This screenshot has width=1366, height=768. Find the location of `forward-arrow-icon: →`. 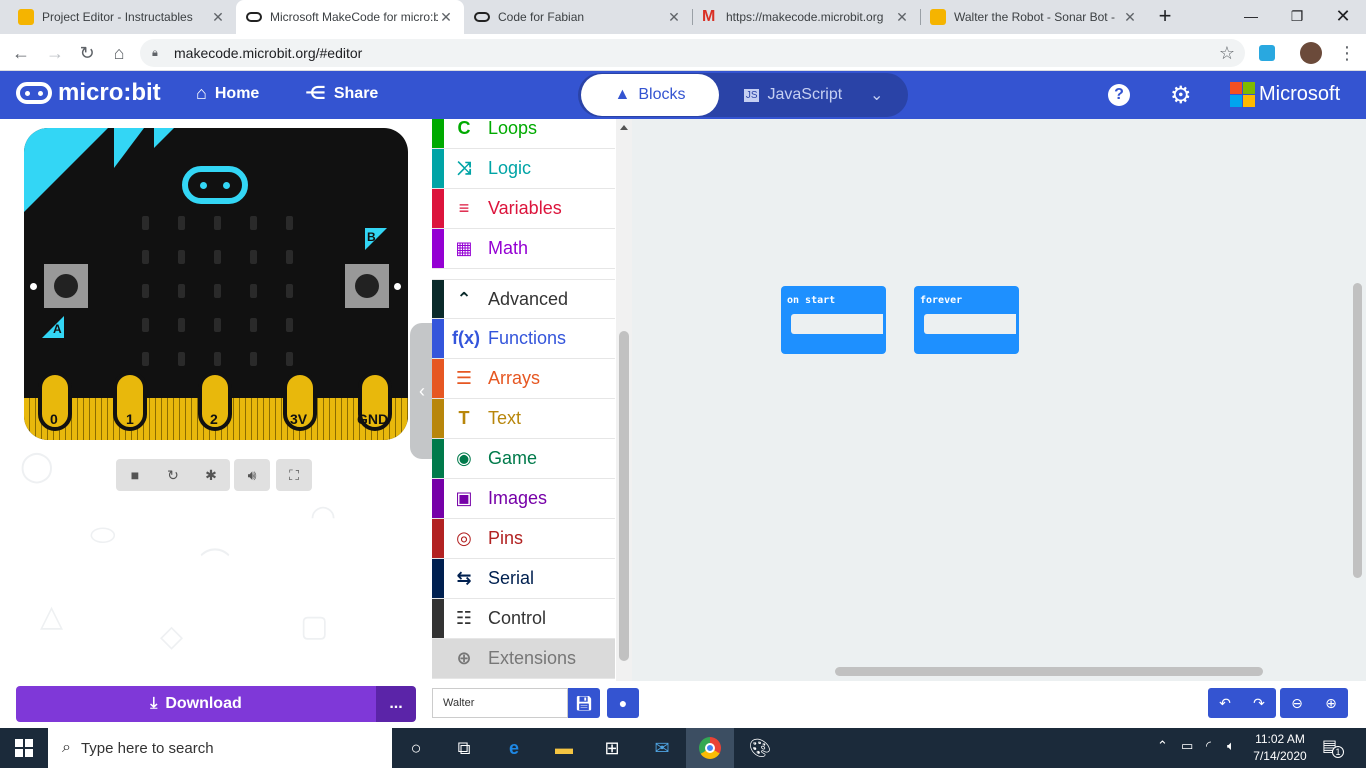

forward-arrow-icon: → is located at coordinates (55, 53).